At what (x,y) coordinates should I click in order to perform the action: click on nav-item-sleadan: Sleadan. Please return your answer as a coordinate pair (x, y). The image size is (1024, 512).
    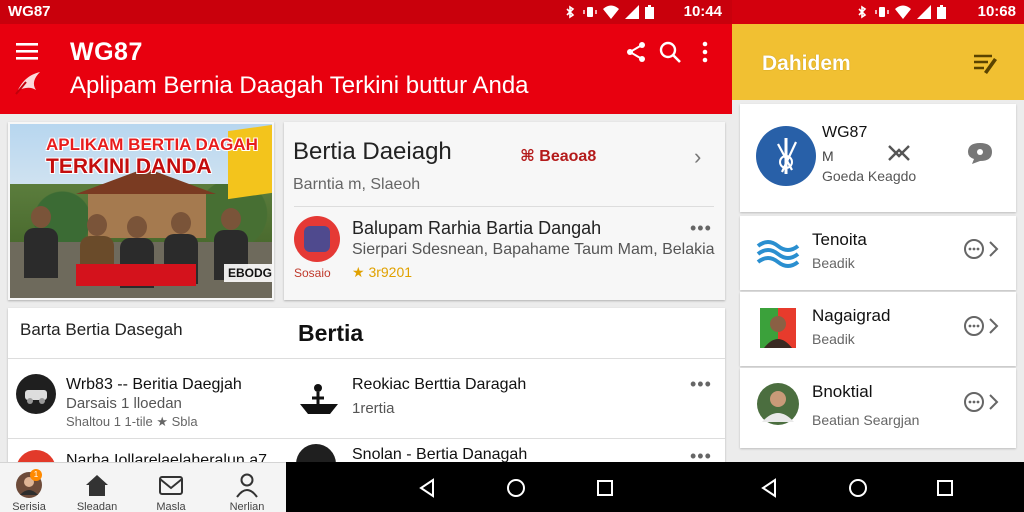
    Looking at the image, I should click on (97, 487).